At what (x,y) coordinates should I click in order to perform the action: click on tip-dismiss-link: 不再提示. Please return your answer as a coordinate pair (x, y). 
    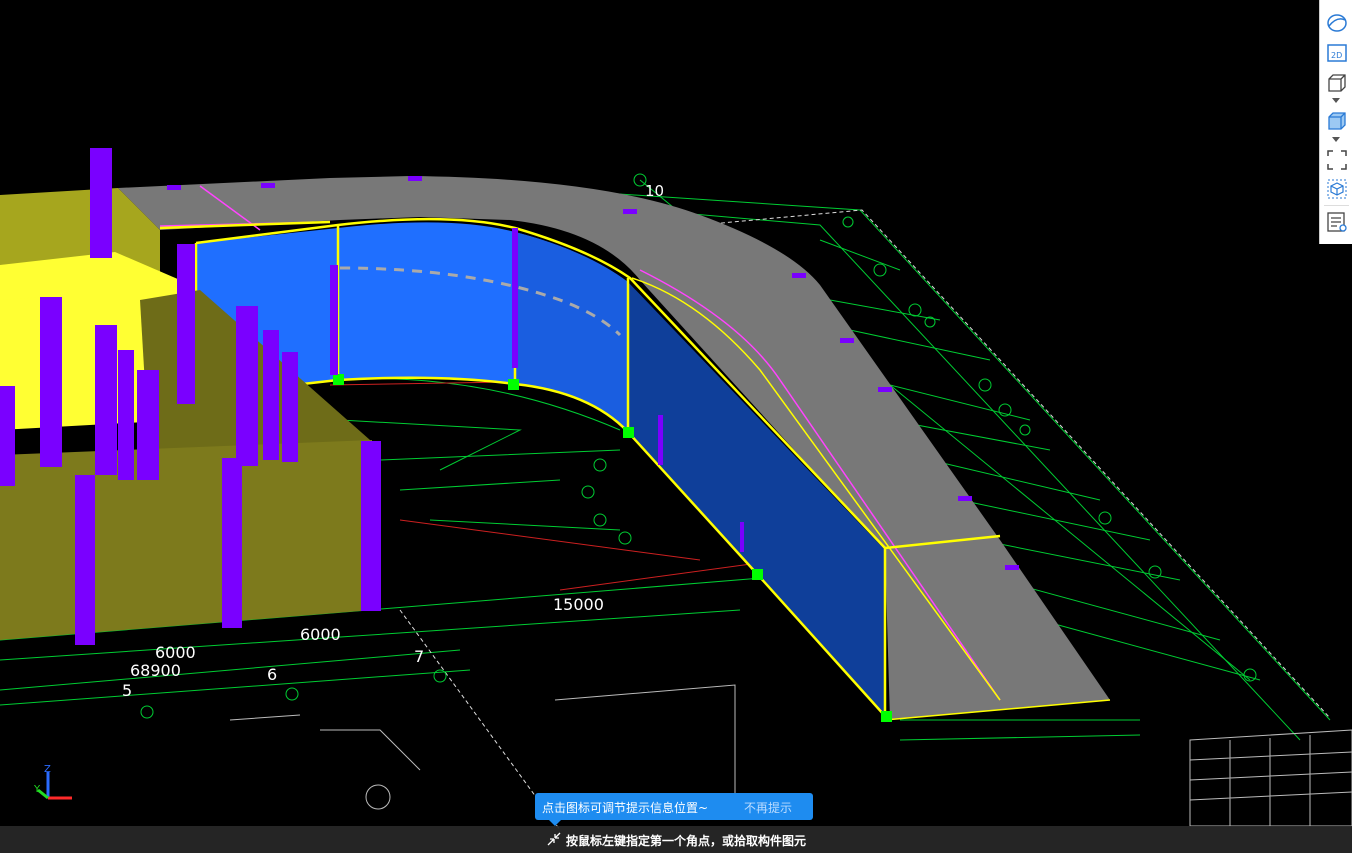
    Looking at the image, I should click on (768, 807).